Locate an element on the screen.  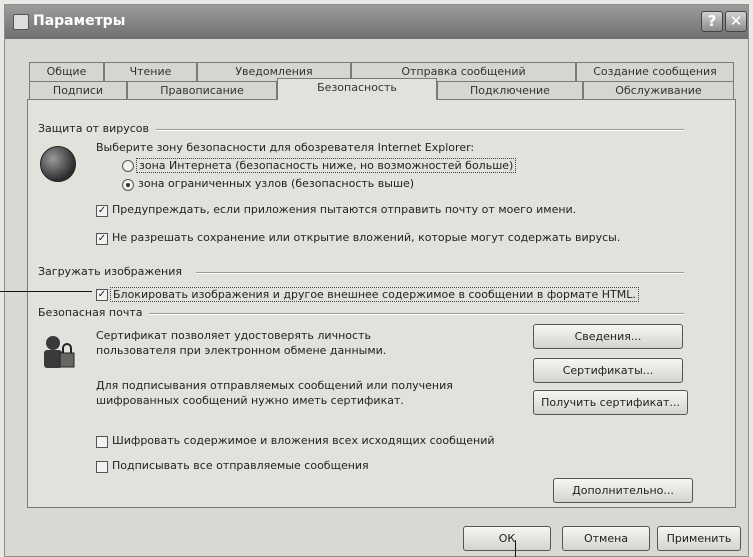
tab-signatures: Подписи is located at coordinates (78, 90).